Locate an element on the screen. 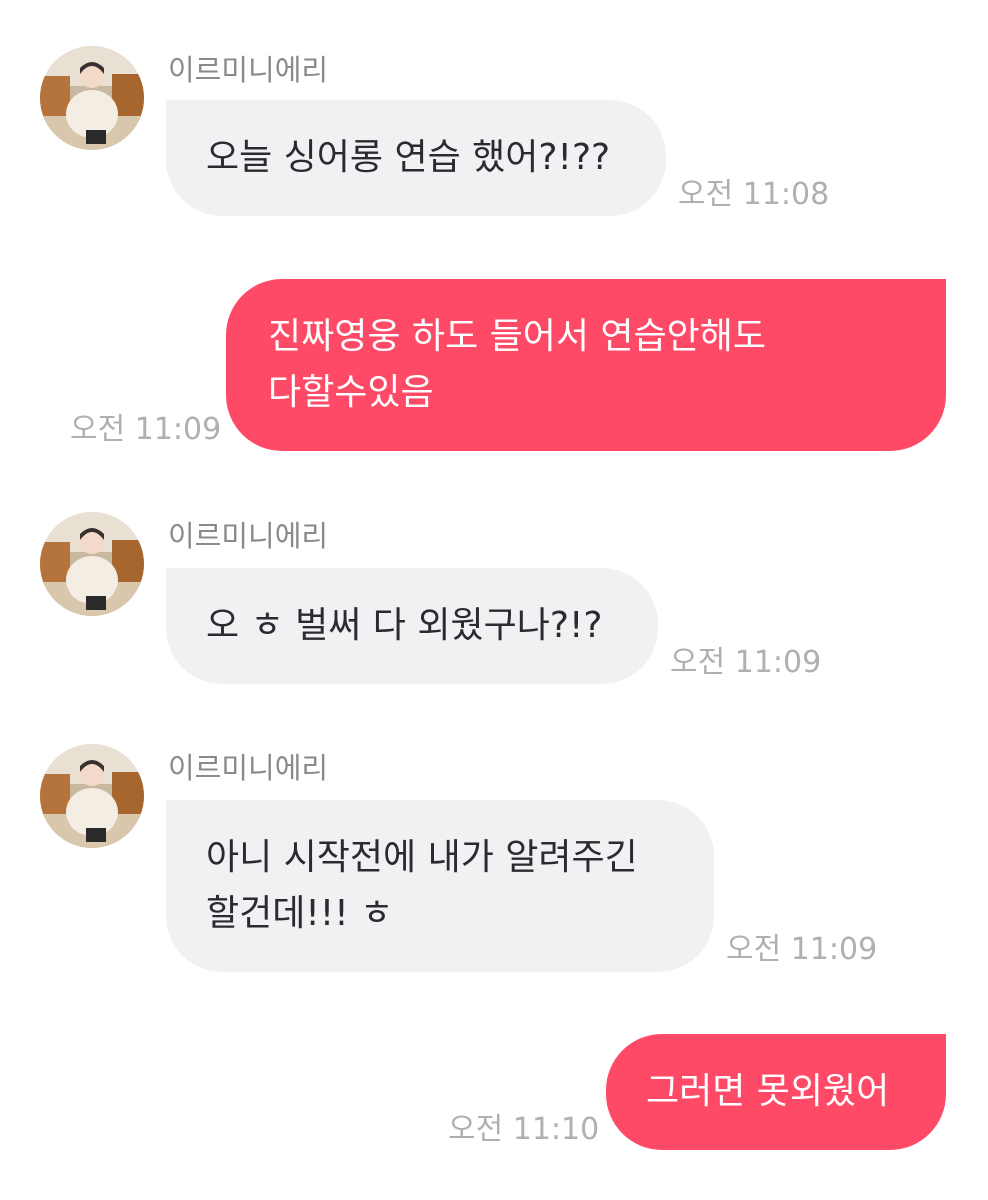 The width and height of the screenshot is (988, 1200). message-bubble: 아니 시작전에 내가 알려주긴 할건데!!! ㅎ is located at coordinates (440, 886).